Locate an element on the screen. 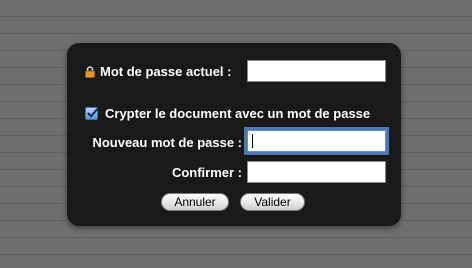  lock-icon is located at coordinates (90, 72).